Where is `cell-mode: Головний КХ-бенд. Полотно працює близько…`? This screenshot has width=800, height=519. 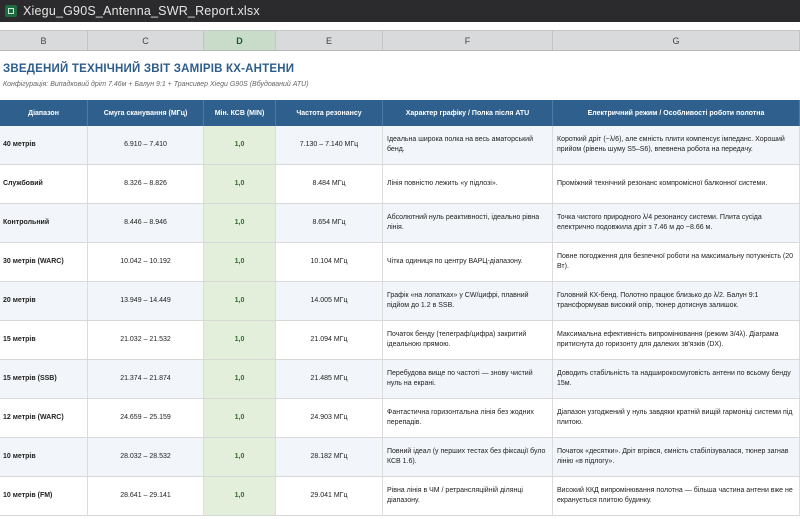
cell-mode: Головний КХ-бенд. Полотно працює близько… is located at coordinates (676, 301).